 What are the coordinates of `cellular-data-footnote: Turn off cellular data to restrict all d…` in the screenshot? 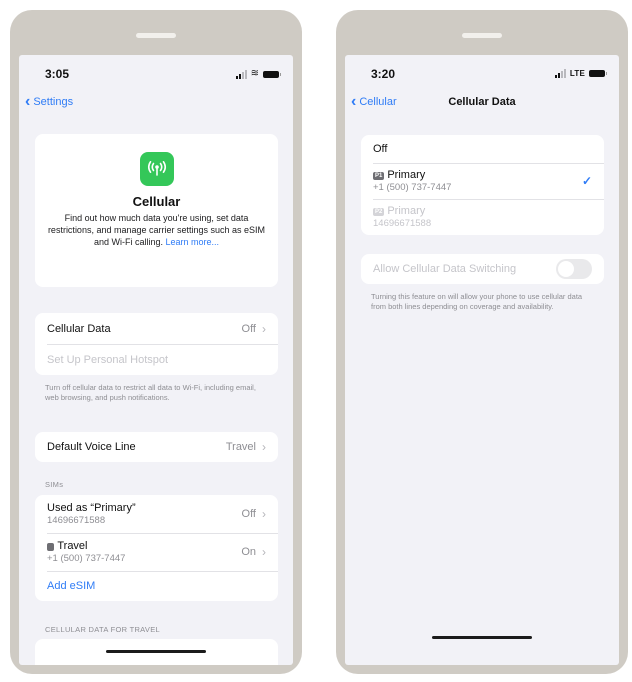 It's located at (150, 392).